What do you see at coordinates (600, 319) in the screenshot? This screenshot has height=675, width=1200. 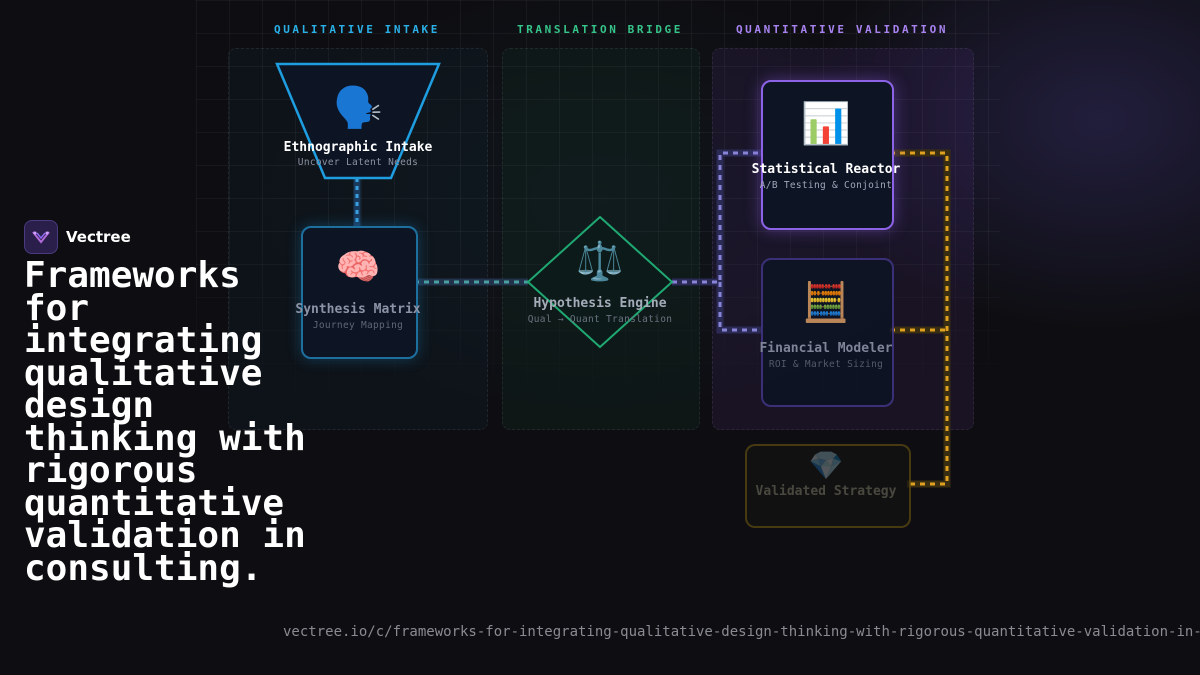 I see `node-hypothesis-sub: Qual → Quant Translation` at bounding box center [600, 319].